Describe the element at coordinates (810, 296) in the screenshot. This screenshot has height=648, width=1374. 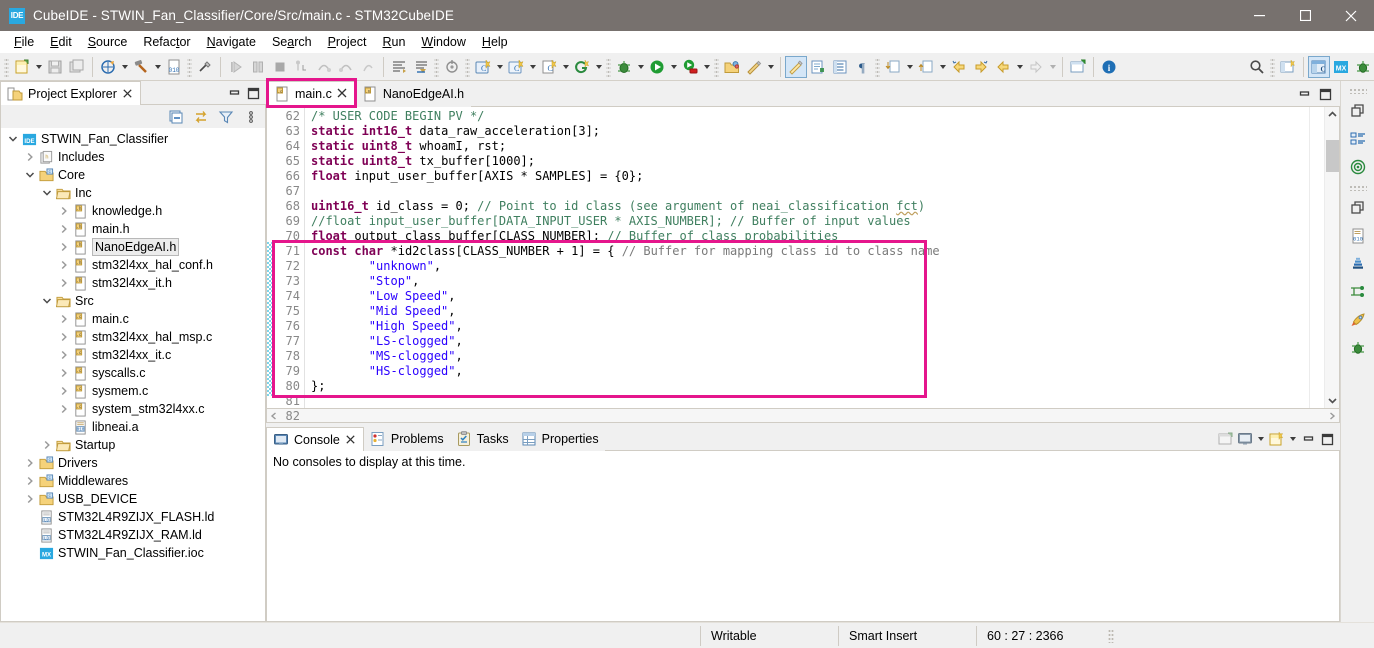
I see `code-line: "Low Speed",` at that location.